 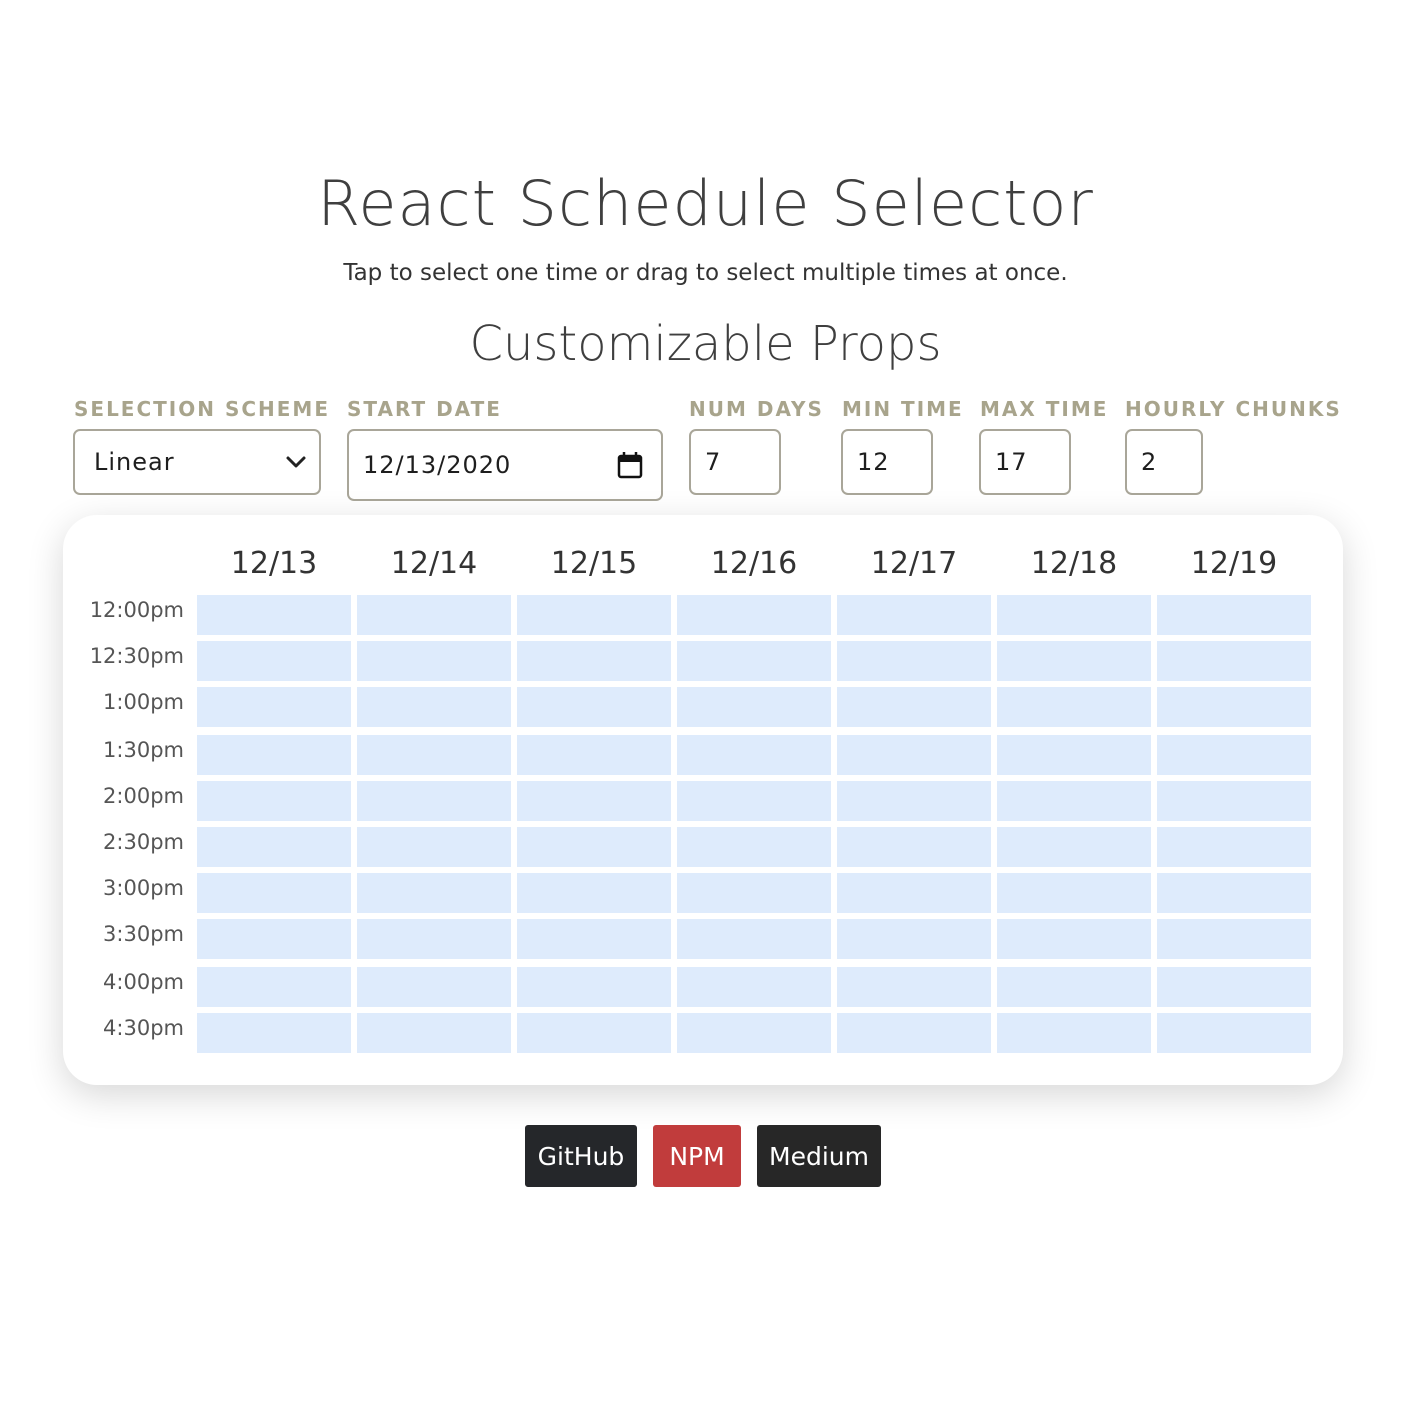 I want to click on hourly-chunks-label: Hourly Chunks, so click(x=1233, y=409).